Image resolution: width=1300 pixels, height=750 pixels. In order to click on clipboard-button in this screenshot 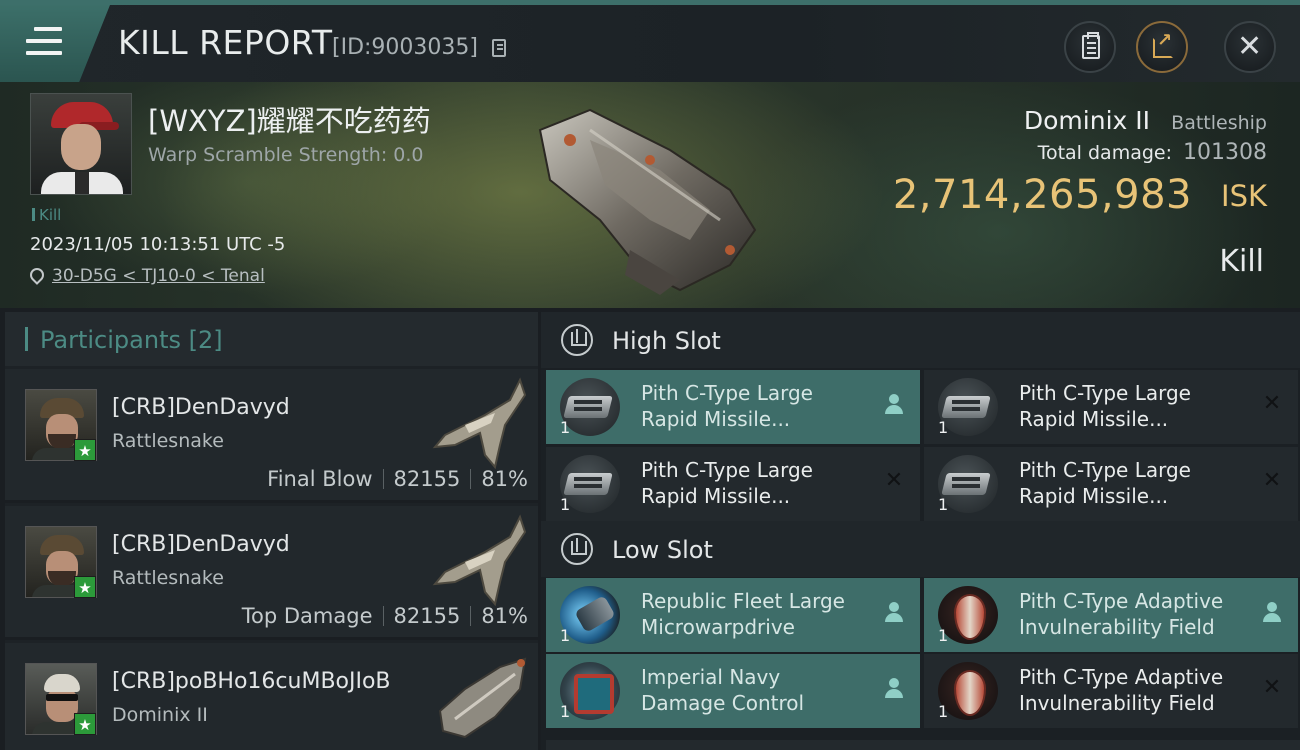, I will do `click(1090, 47)`.